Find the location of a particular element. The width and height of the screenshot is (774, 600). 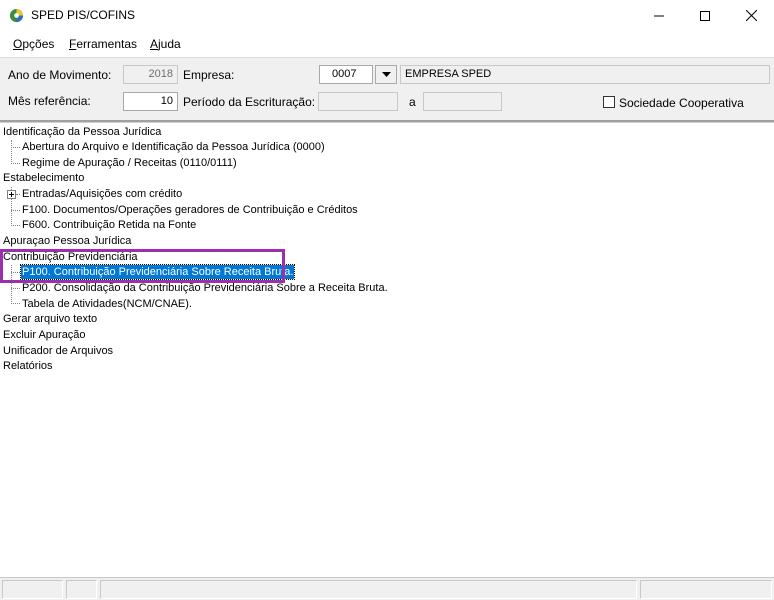

menu-ferramentas-label: erramentas is located at coordinates (107, 44).